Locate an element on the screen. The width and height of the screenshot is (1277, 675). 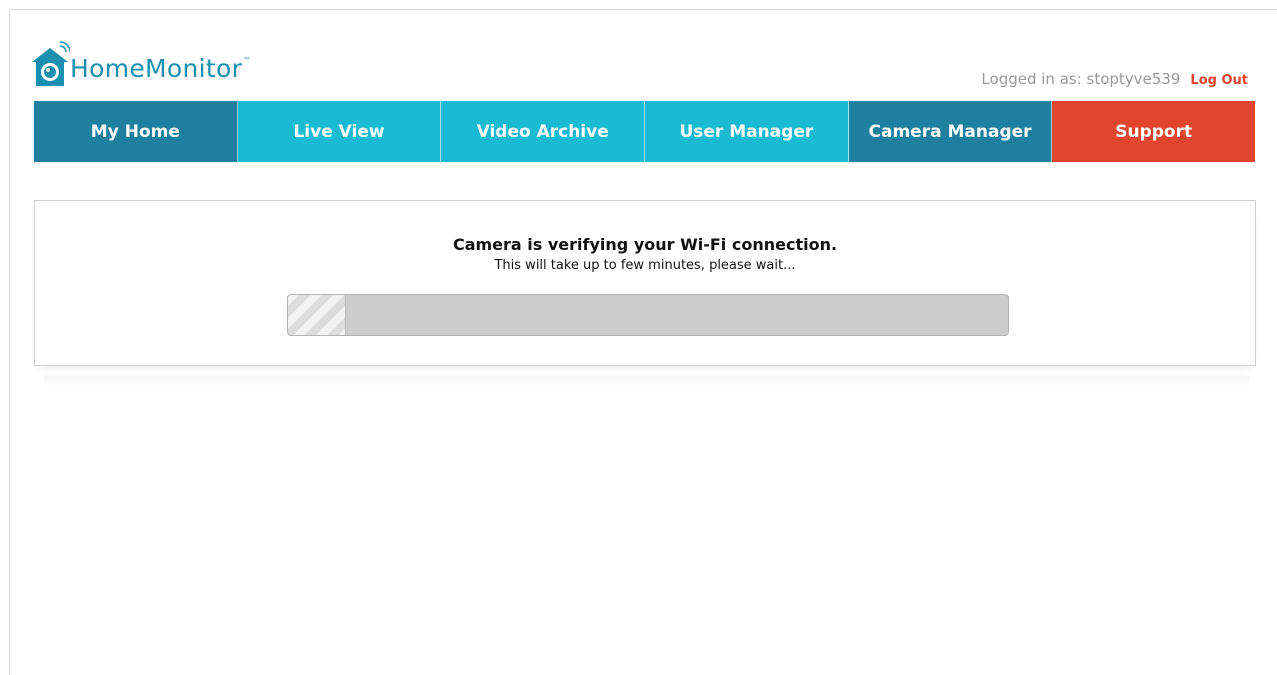
nav-user-manager: User Manager is located at coordinates (747, 131).